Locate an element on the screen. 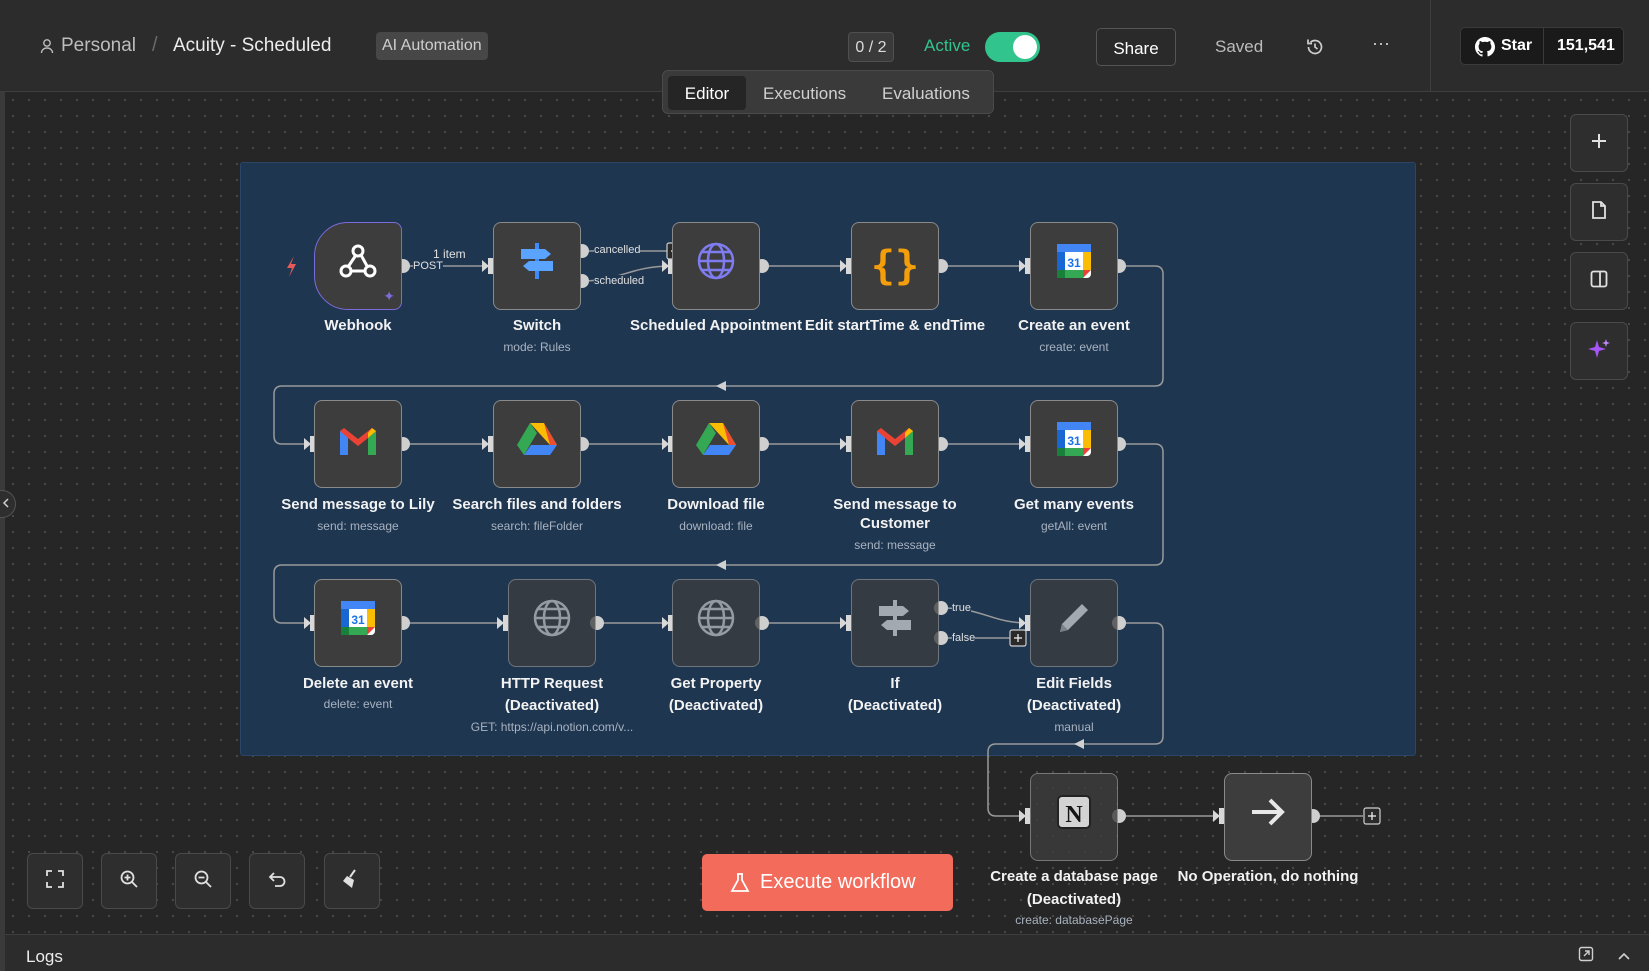 The width and height of the screenshot is (1649, 971). header-divider is located at coordinates (1430, 46).